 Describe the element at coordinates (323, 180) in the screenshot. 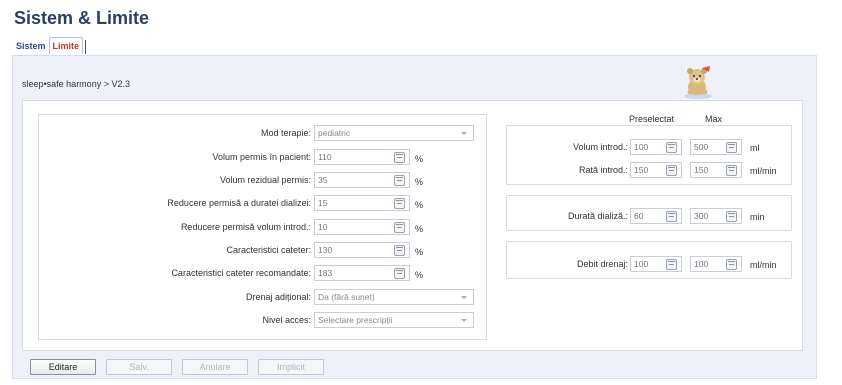

I see `volum-rezidual-value: 35` at that location.